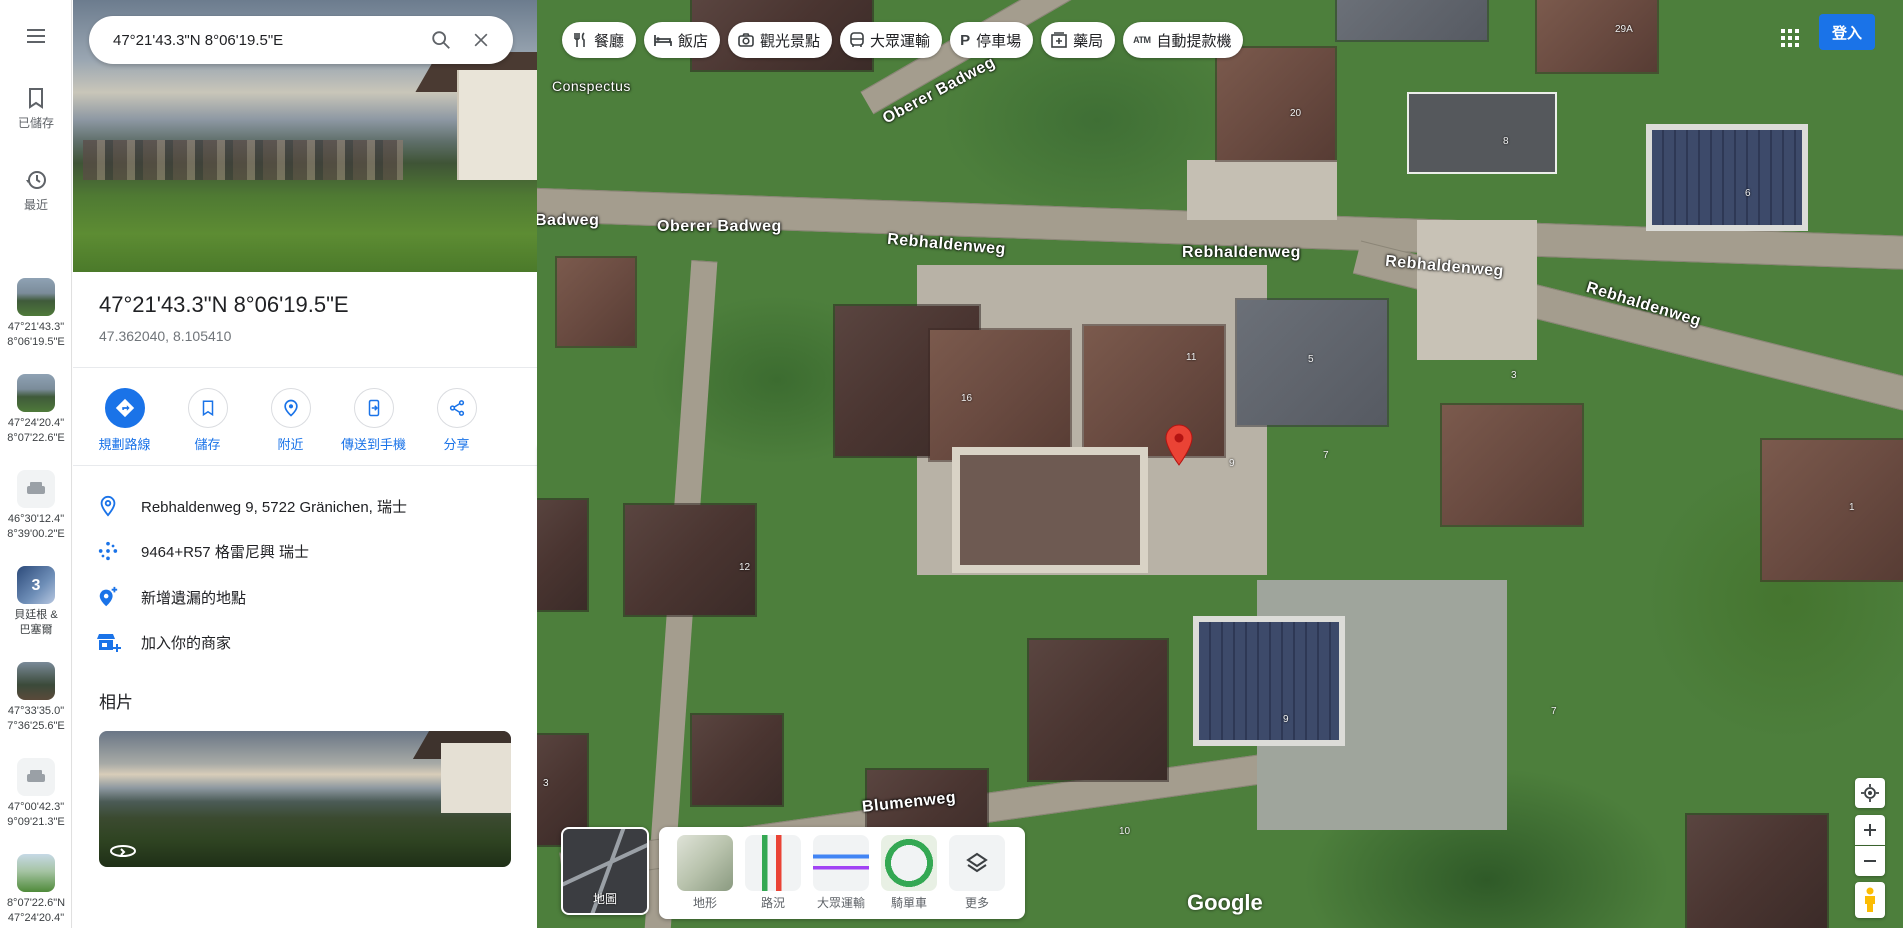  What do you see at coordinates (456, 424) in the screenshot?
I see `share-button: 分享` at bounding box center [456, 424].